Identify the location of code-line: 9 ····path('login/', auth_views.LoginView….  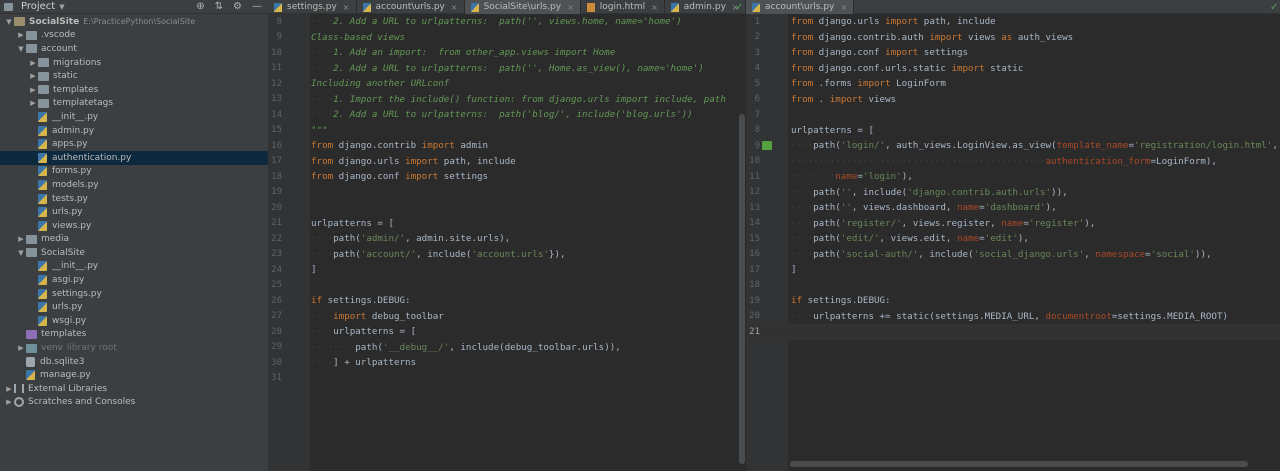
(1014, 146).